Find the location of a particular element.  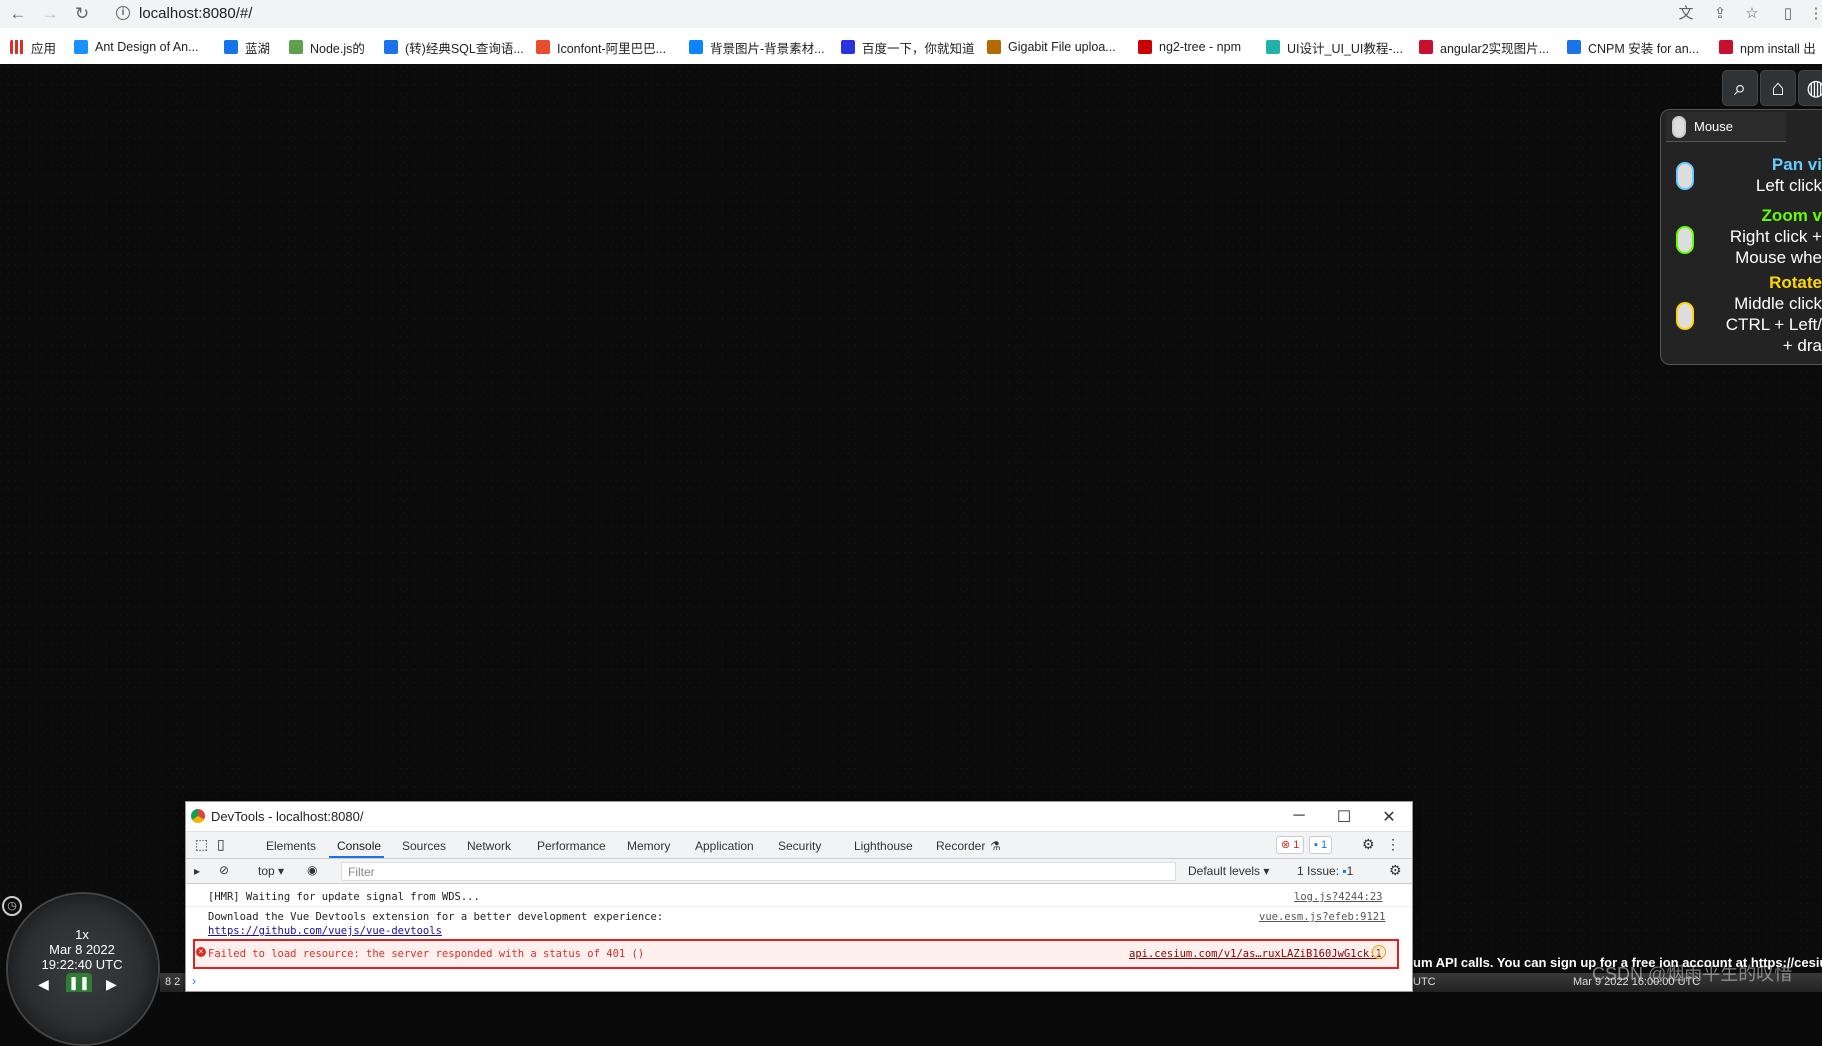

tab-console: Console is located at coordinates (359, 846).